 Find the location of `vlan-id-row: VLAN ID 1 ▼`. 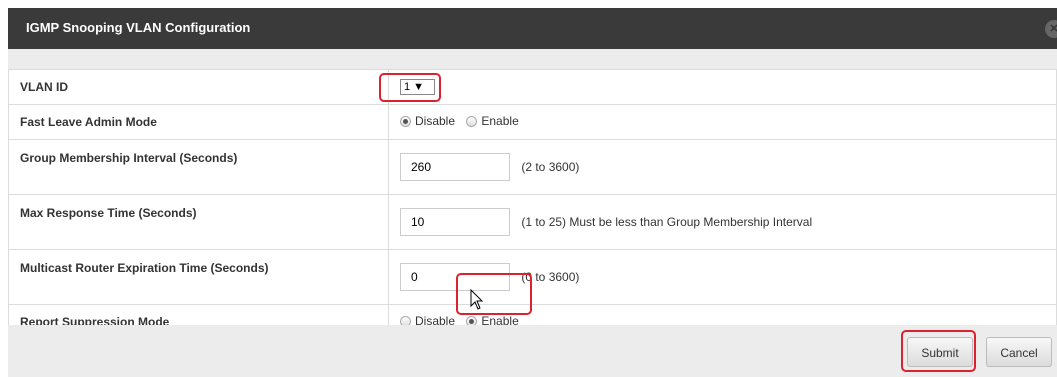

vlan-id-row: VLAN ID 1 ▼ is located at coordinates (532, 87).